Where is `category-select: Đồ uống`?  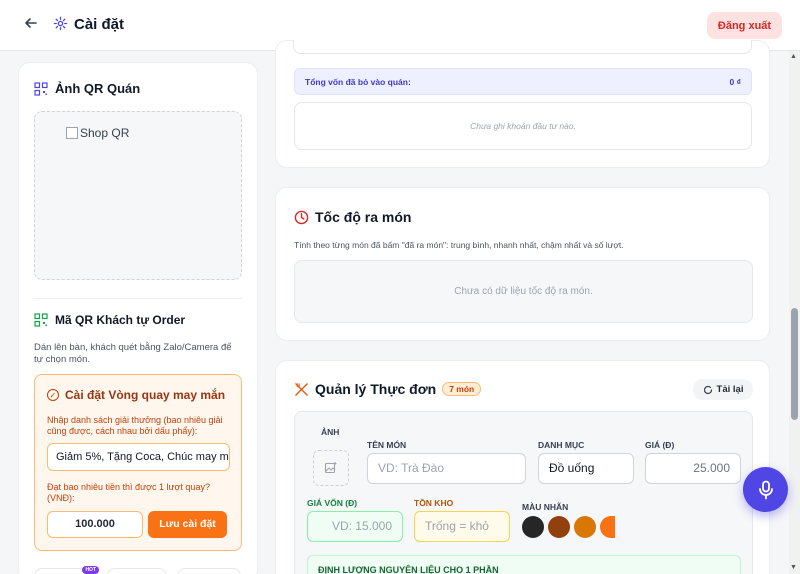 category-select: Đồ uống is located at coordinates (586, 468).